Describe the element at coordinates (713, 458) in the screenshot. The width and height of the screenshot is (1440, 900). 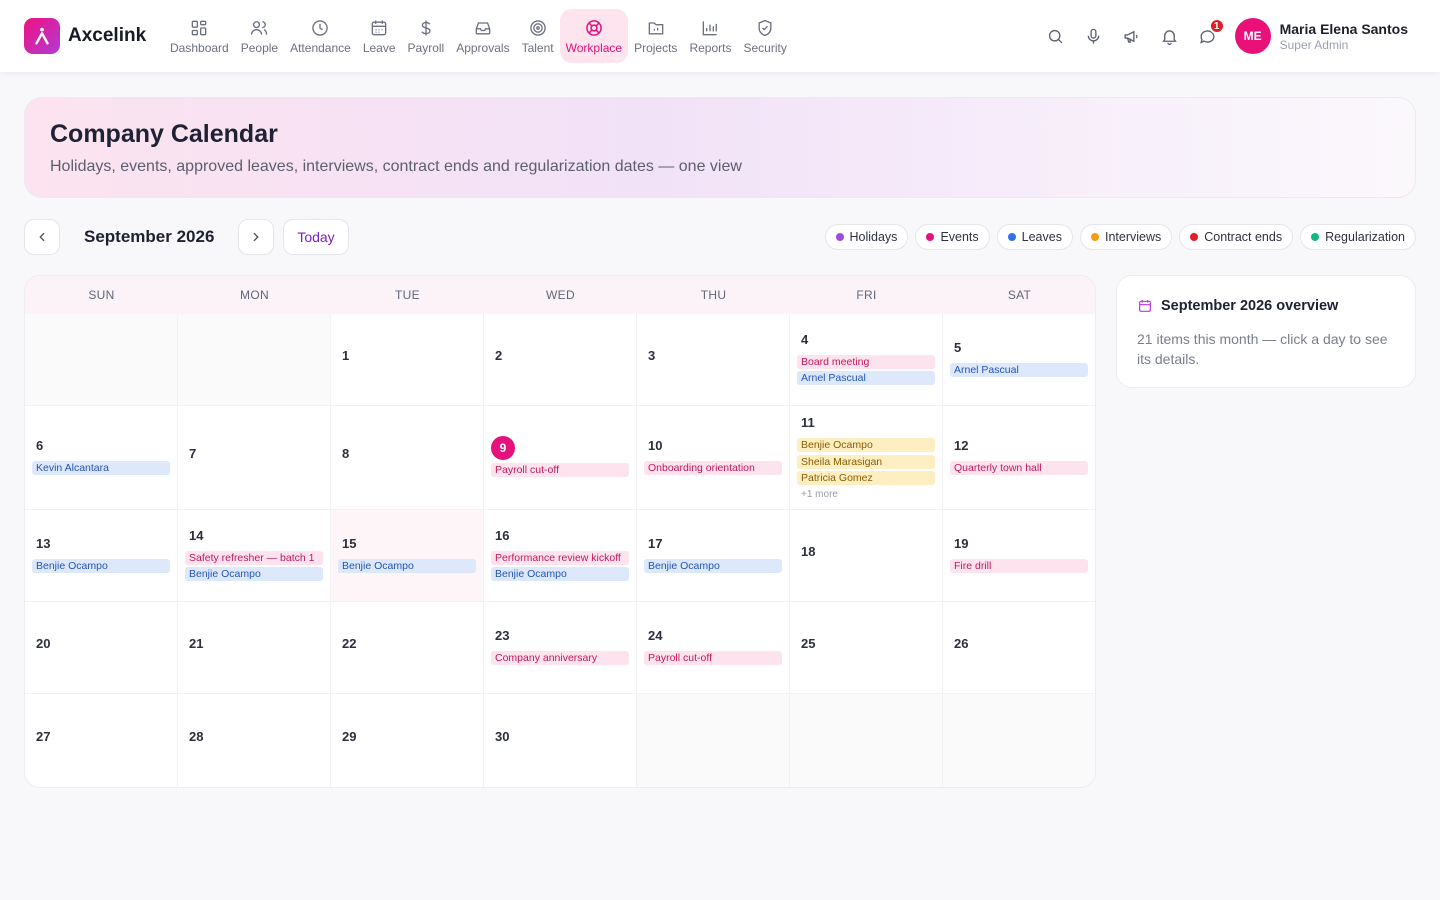
I see `day-cell-10: 10 Onboarding orientation` at that location.